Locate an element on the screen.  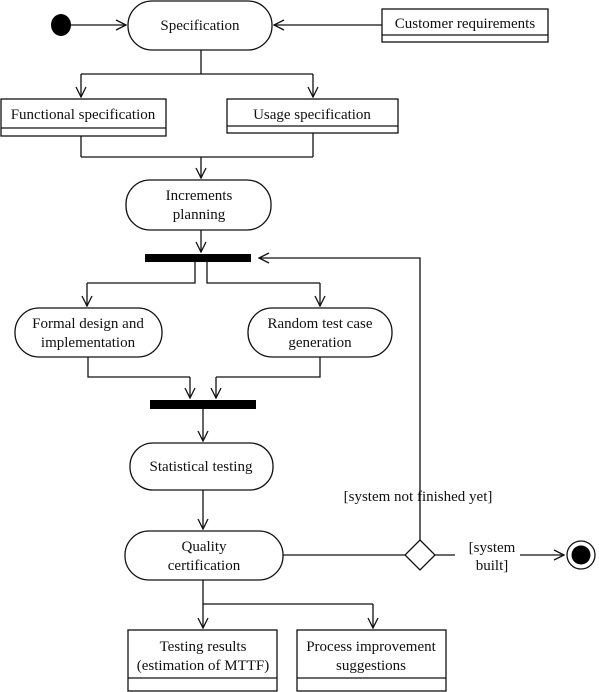
label: Customer requirements is located at coordinates (465, 24).